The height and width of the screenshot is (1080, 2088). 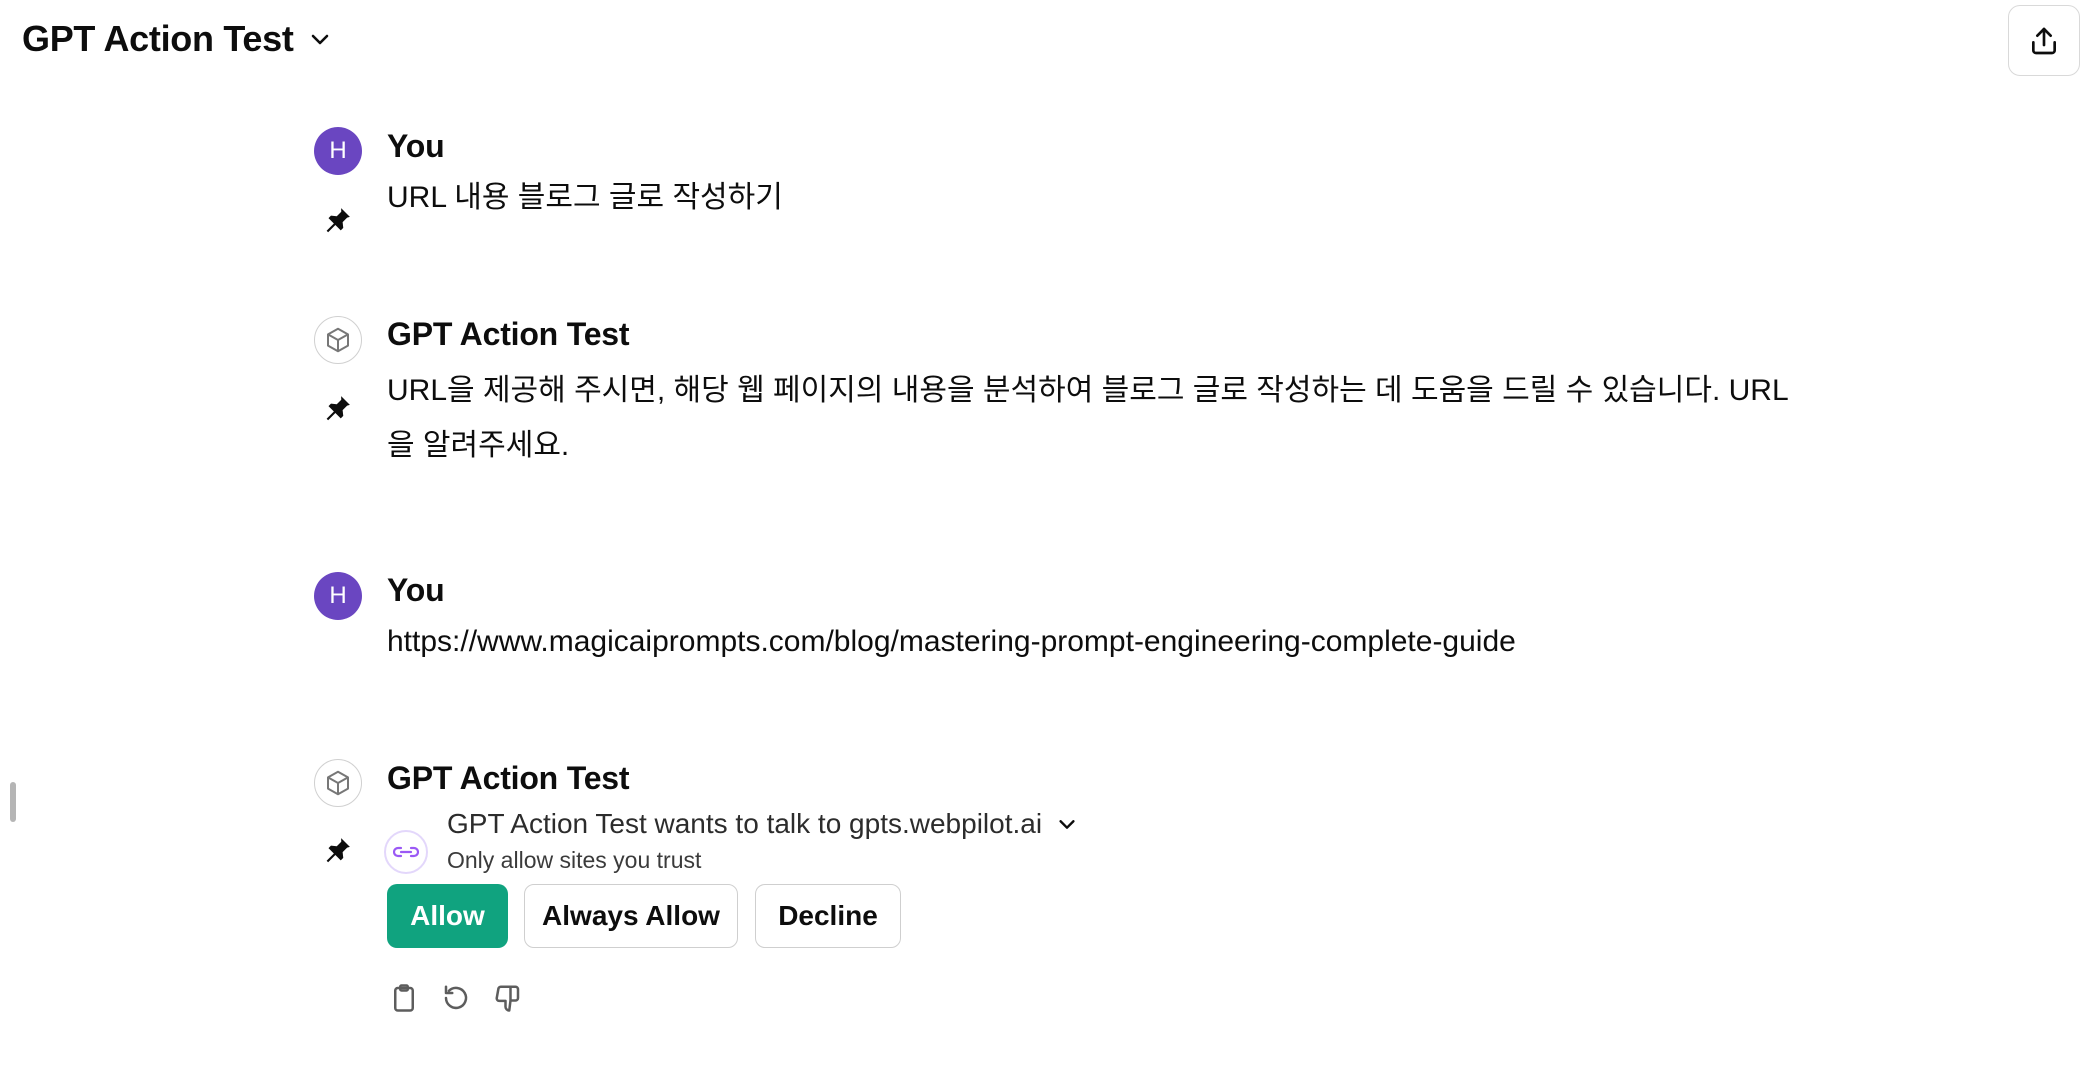 What do you see at coordinates (478, 445) in the screenshot?
I see `message-text-line: 을 알려주세요.` at bounding box center [478, 445].